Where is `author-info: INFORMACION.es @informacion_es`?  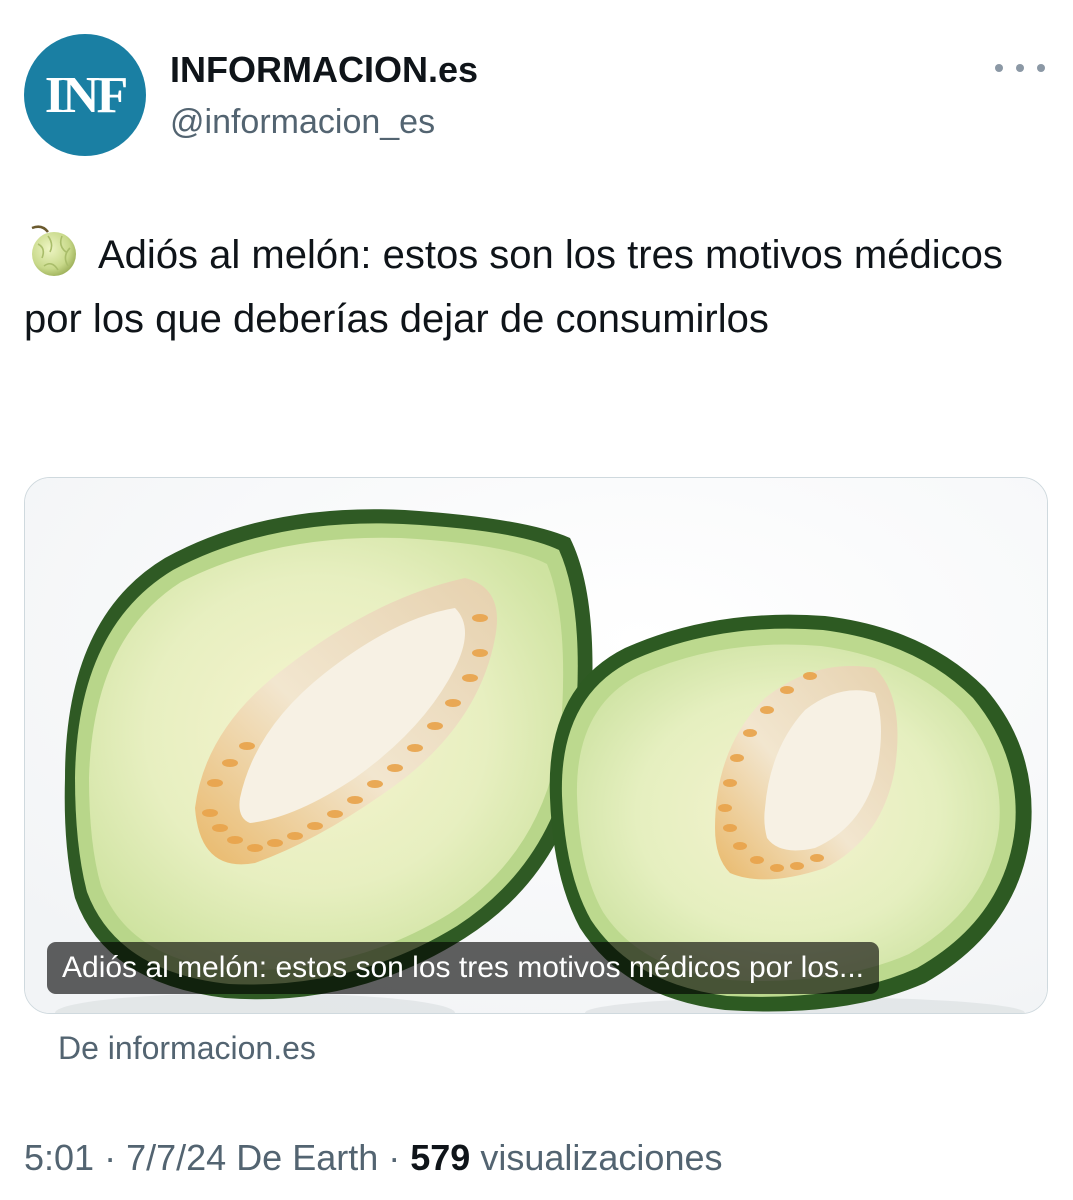
author-info: INFORMACION.es @informacion_es is located at coordinates (324, 96).